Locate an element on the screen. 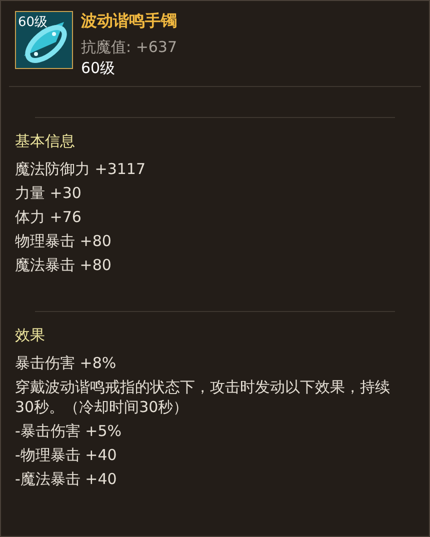 The image size is (430, 537). stat-line: 体力 +76 is located at coordinates (48, 217).